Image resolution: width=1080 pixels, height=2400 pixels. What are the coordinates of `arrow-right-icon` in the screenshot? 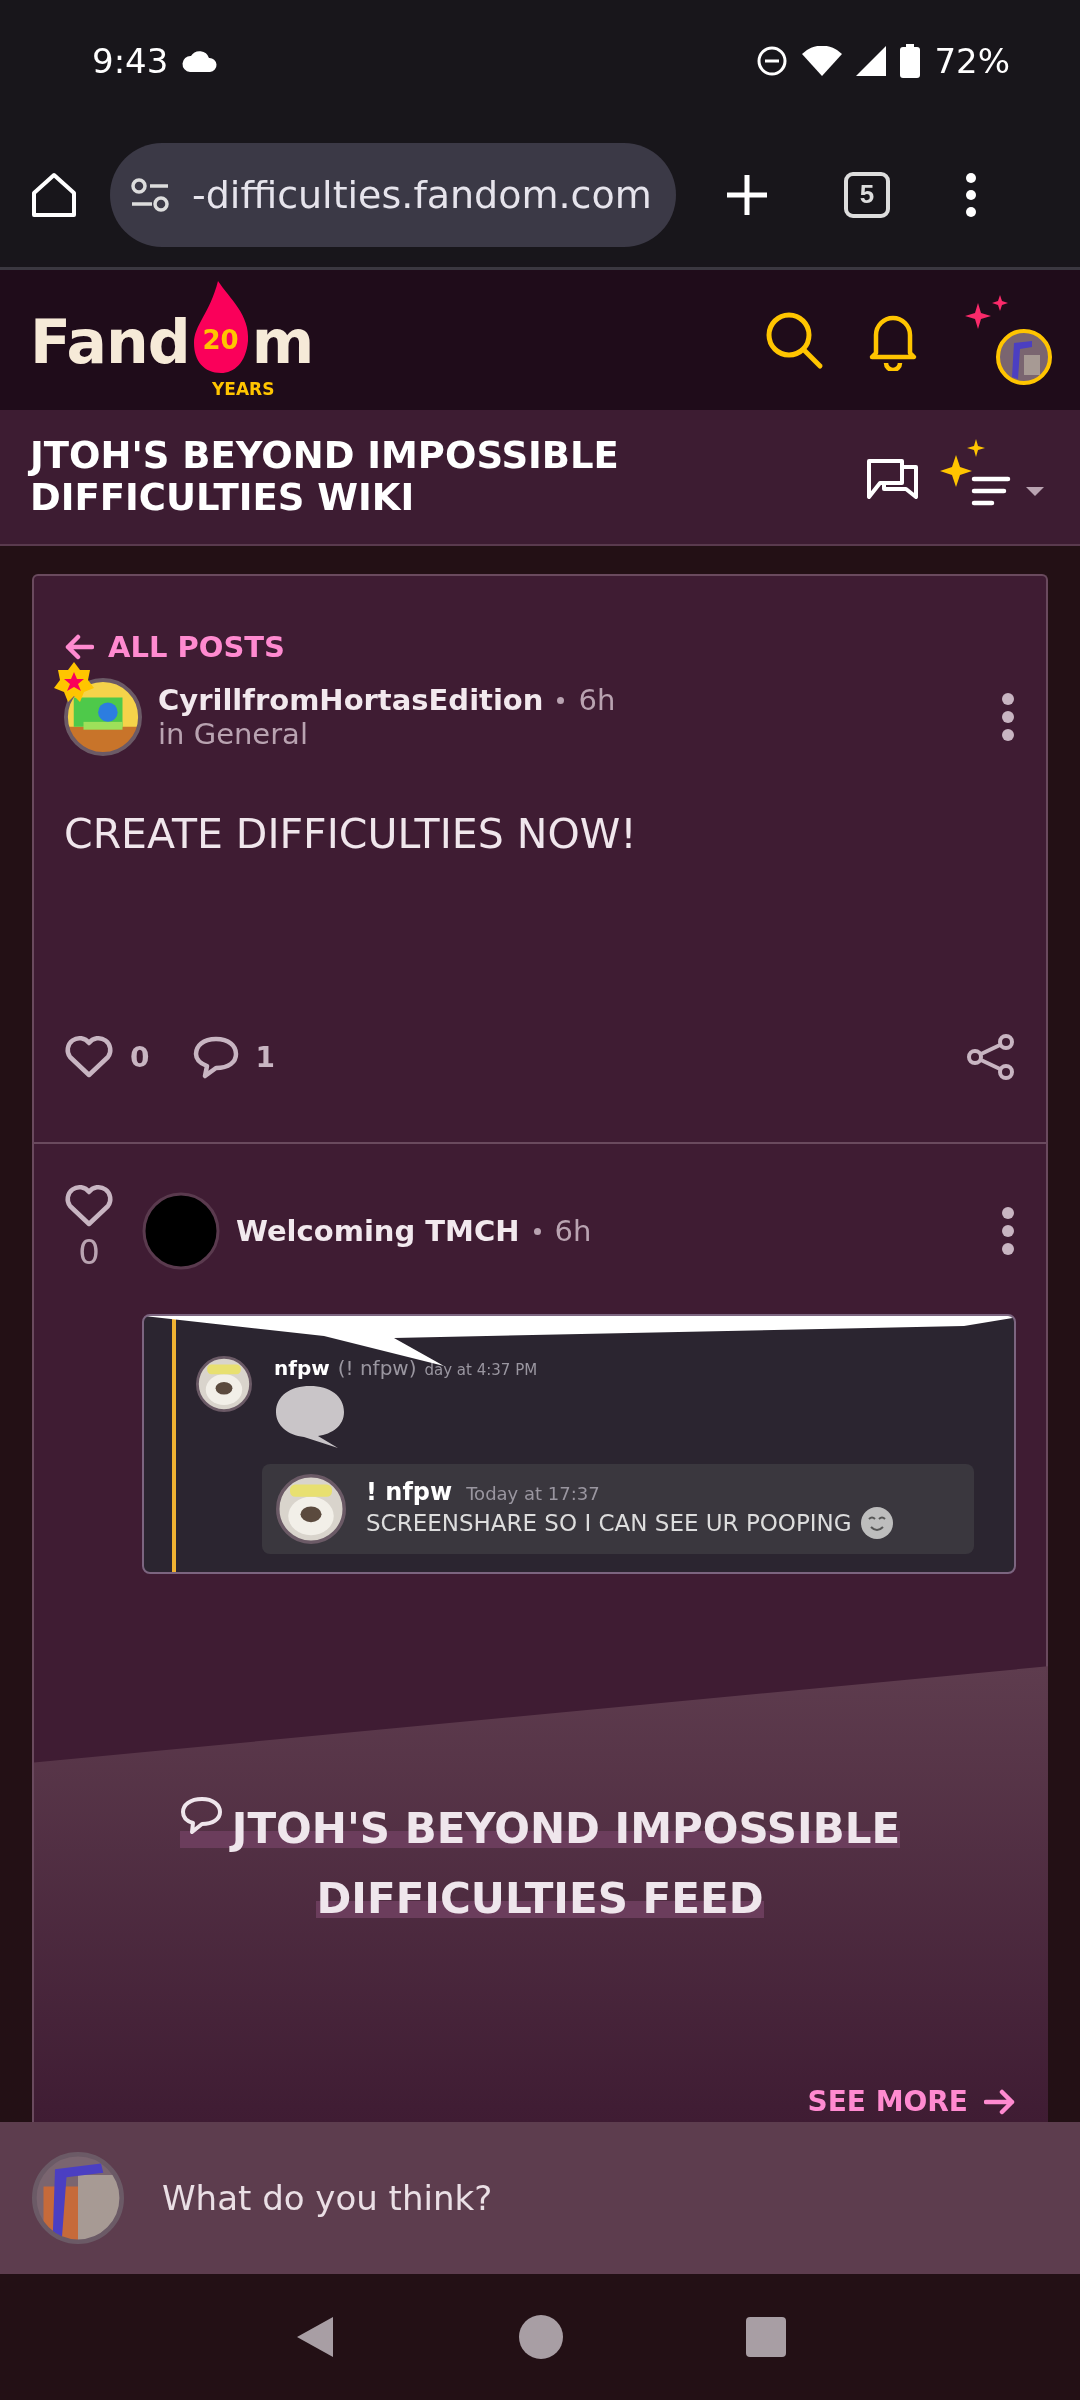 It's located at (1000, 2101).